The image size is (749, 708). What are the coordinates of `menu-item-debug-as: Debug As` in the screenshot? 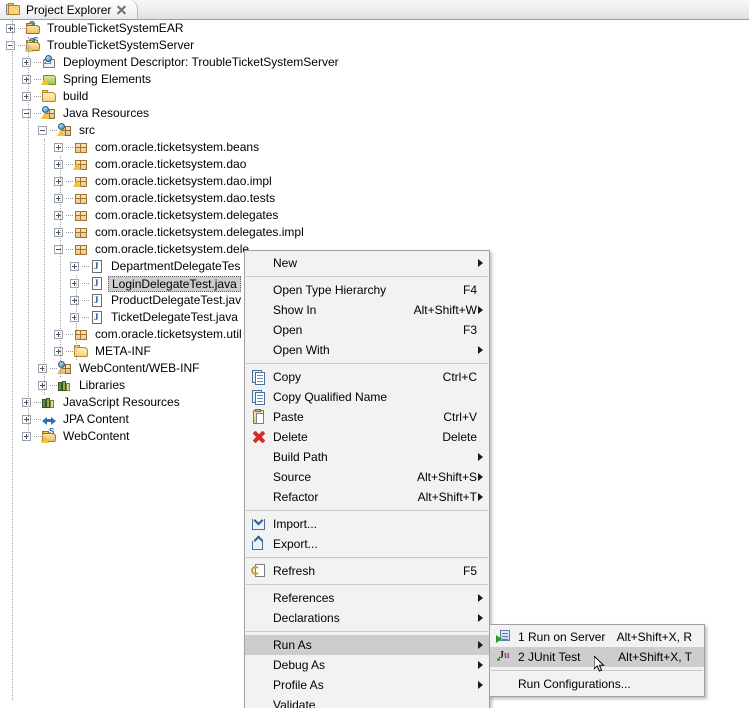 It's located at (367, 665).